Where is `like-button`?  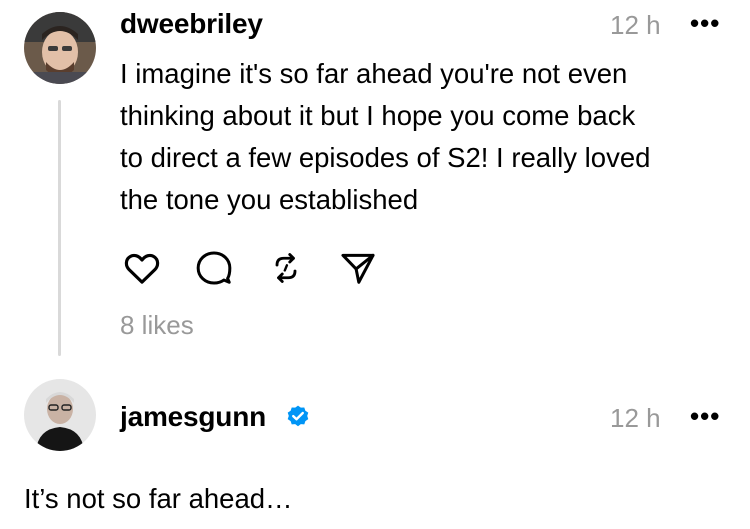 like-button is located at coordinates (142, 268).